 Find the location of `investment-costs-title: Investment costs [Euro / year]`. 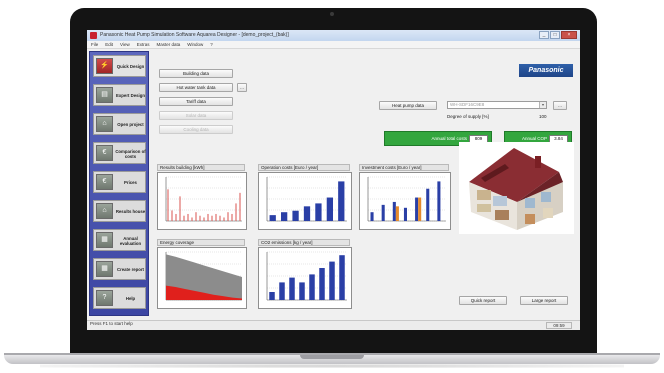

investment-costs-title: Investment costs [Euro / year] is located at coordinates (404, 167).